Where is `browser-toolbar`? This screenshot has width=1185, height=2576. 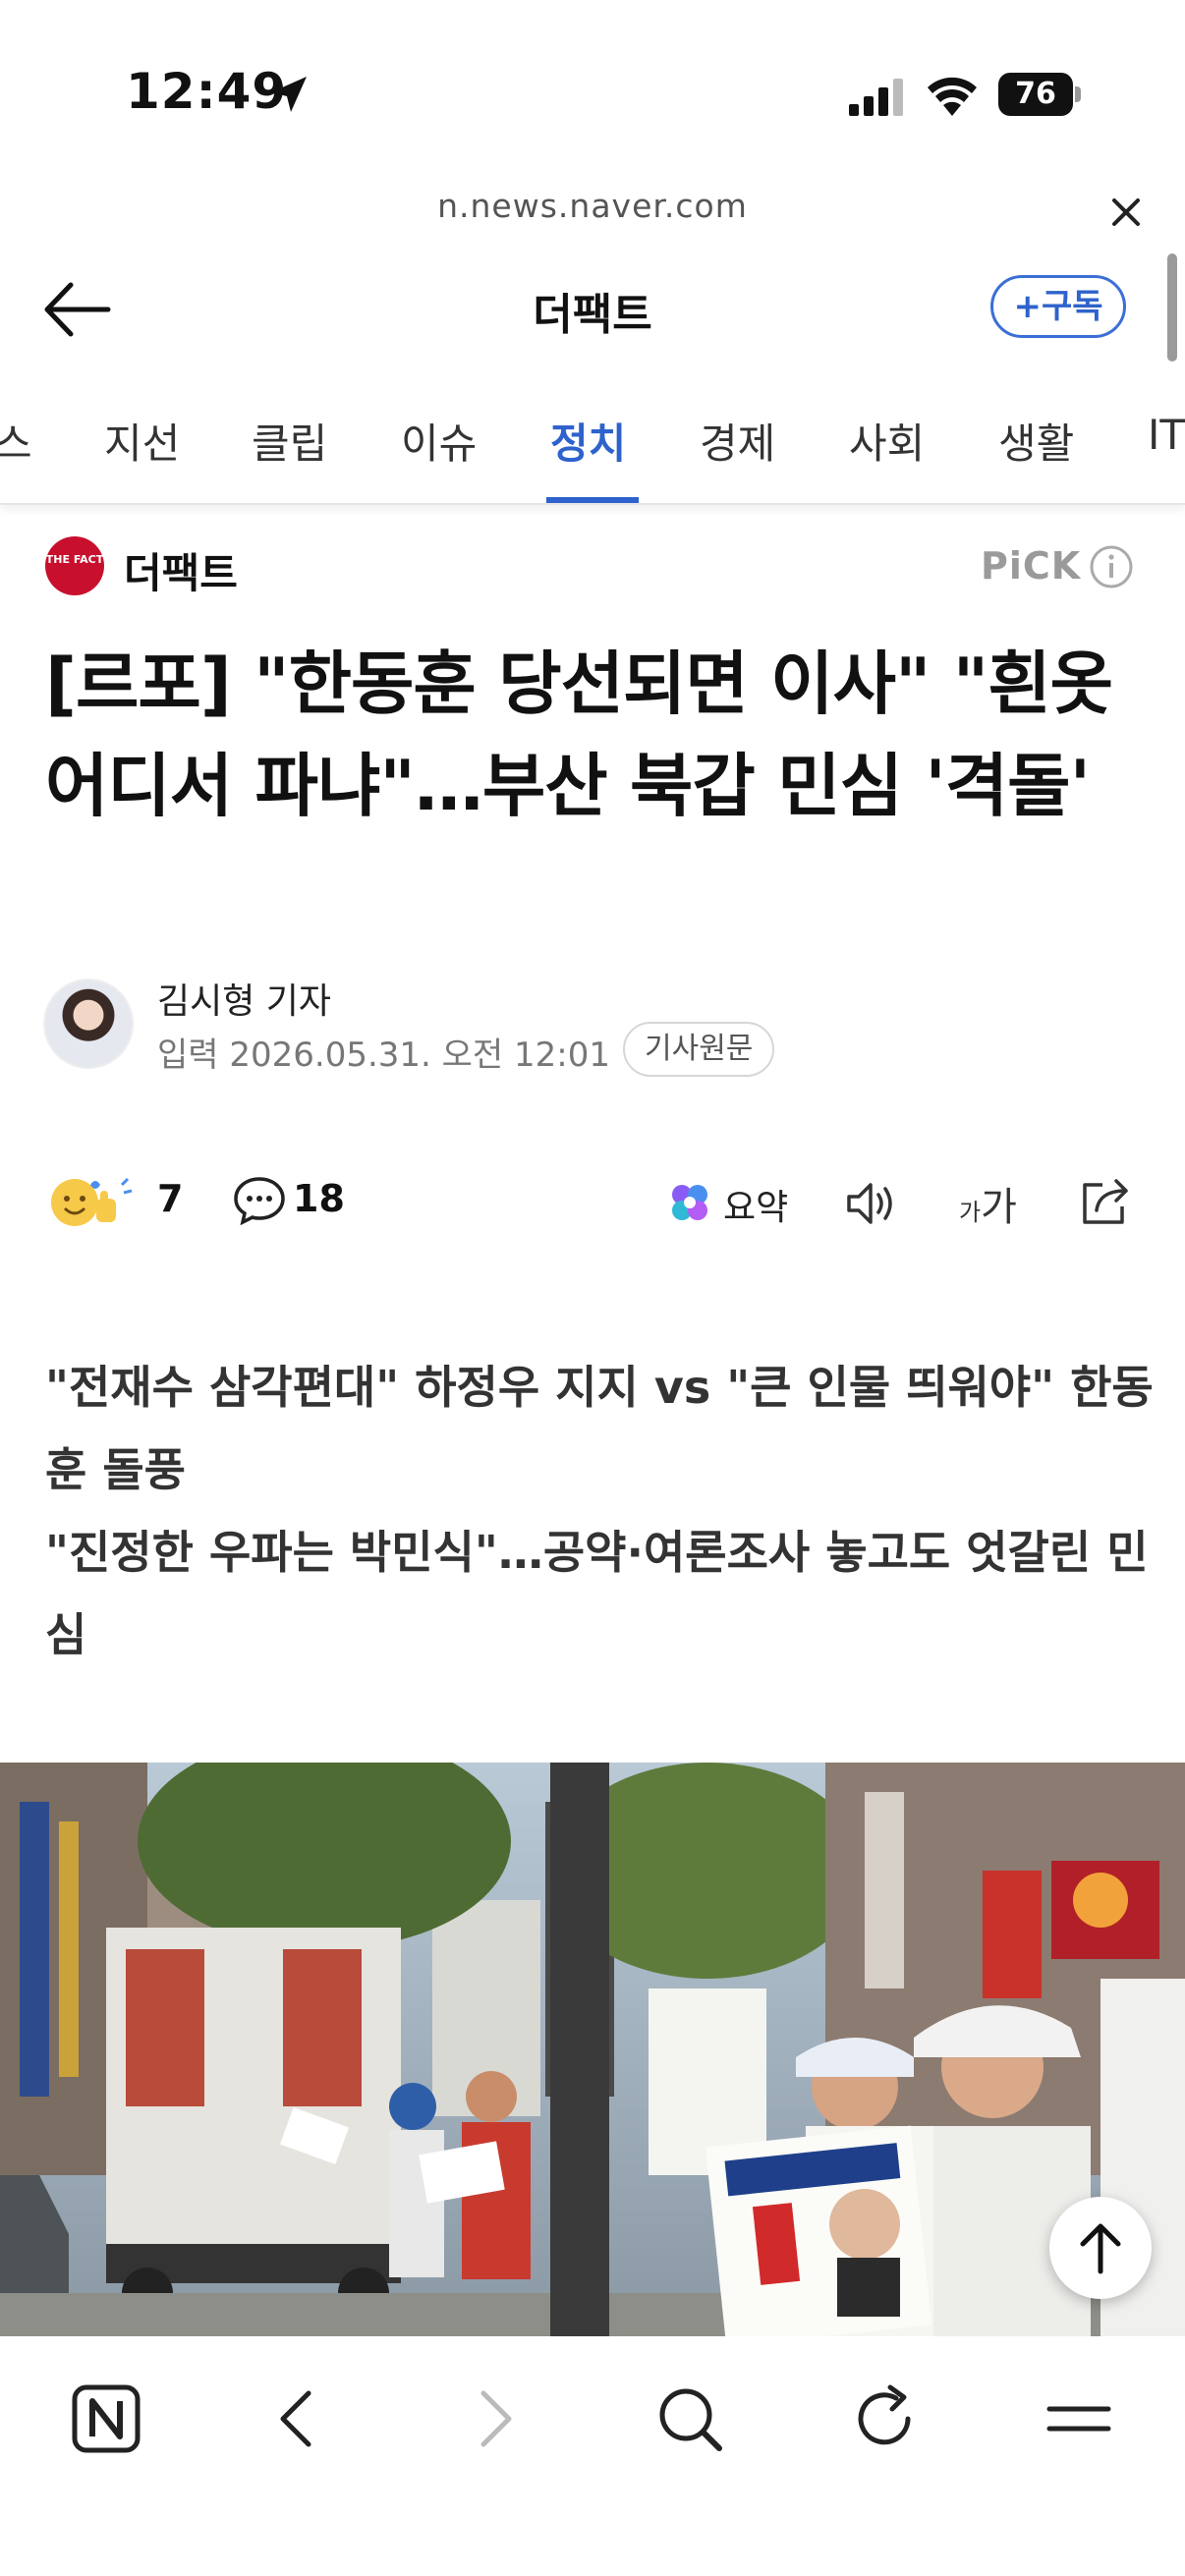
browser-toolbar is located at coordinates (592, 2456).